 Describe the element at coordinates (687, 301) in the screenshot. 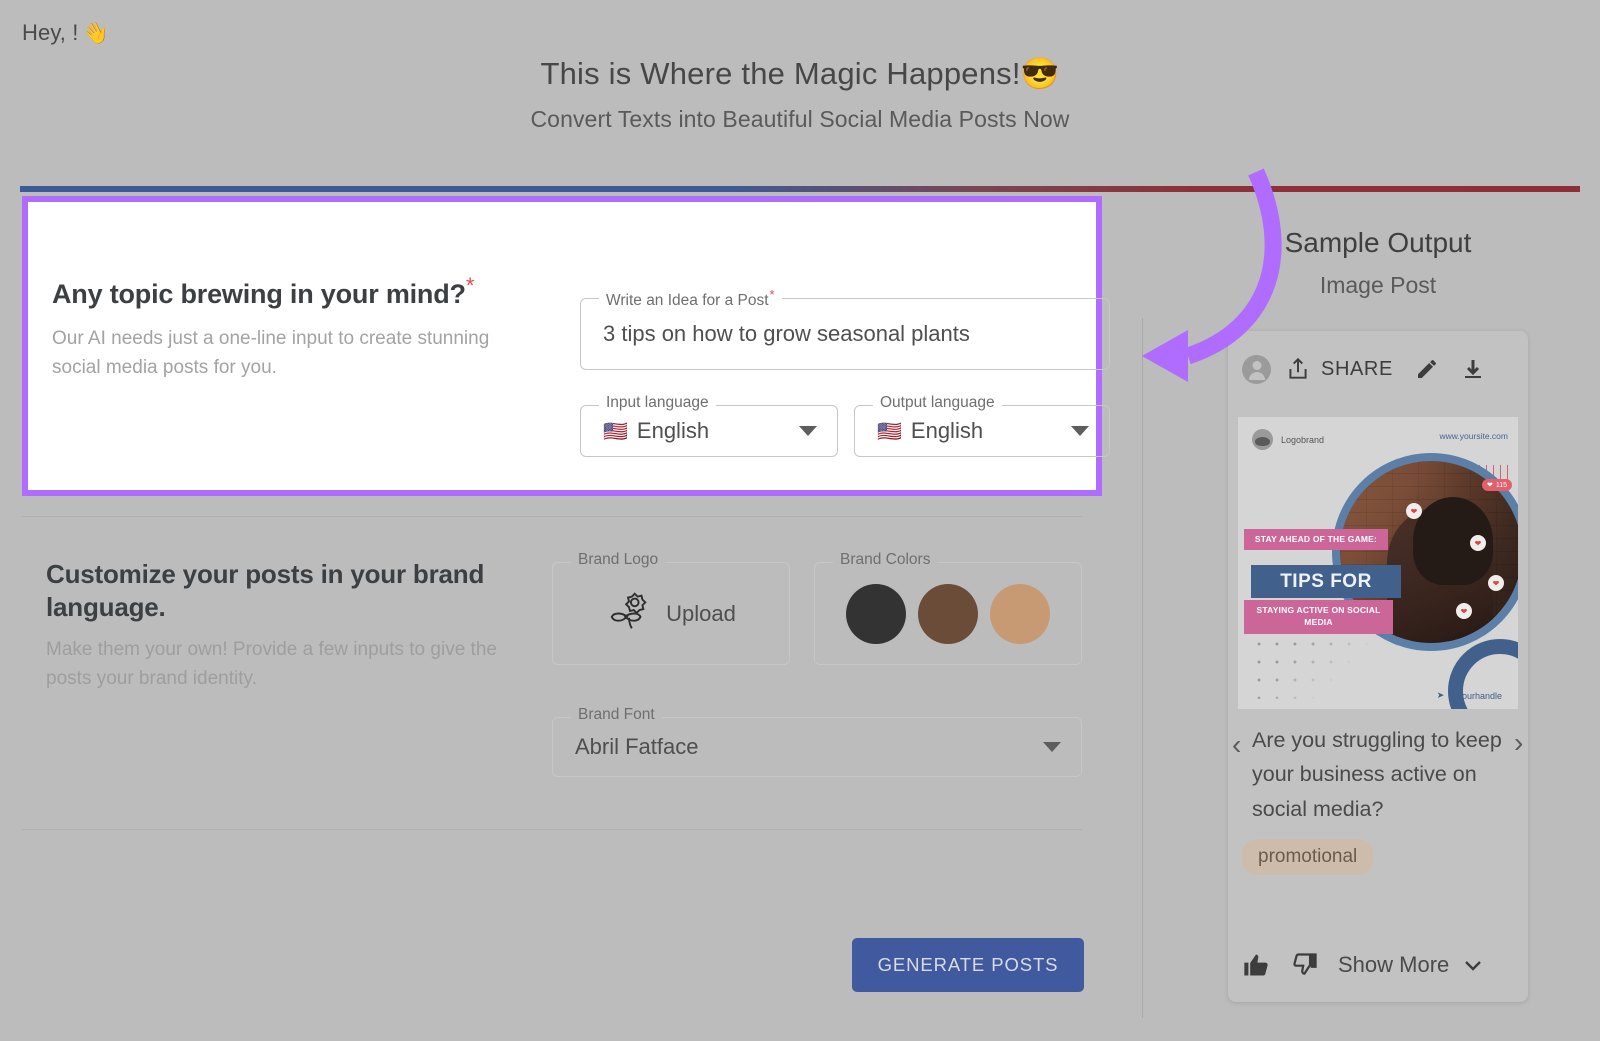

I see `idea-input-label-text: Write an Idea for a Post` at that location.